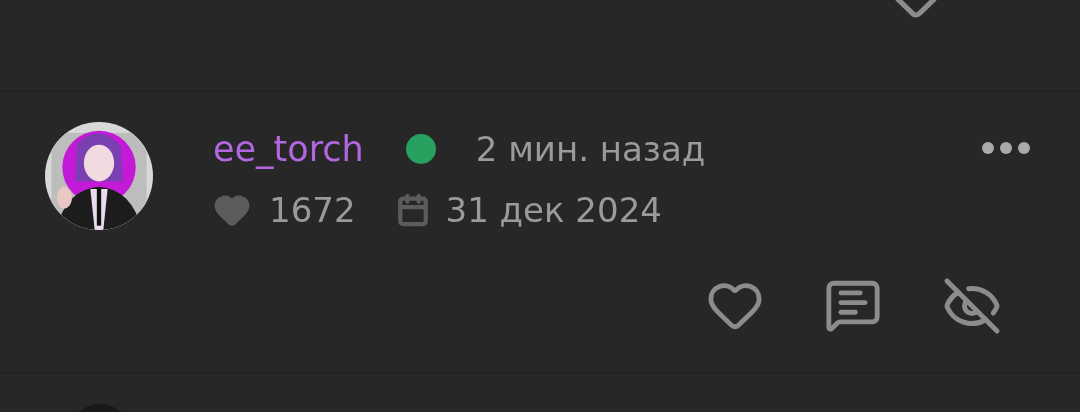 This screenshot has height=412, width=1080. Describe the element at coordinates (553, 210) in the screenshot. I see `date: 31 дек 2024` at that location.